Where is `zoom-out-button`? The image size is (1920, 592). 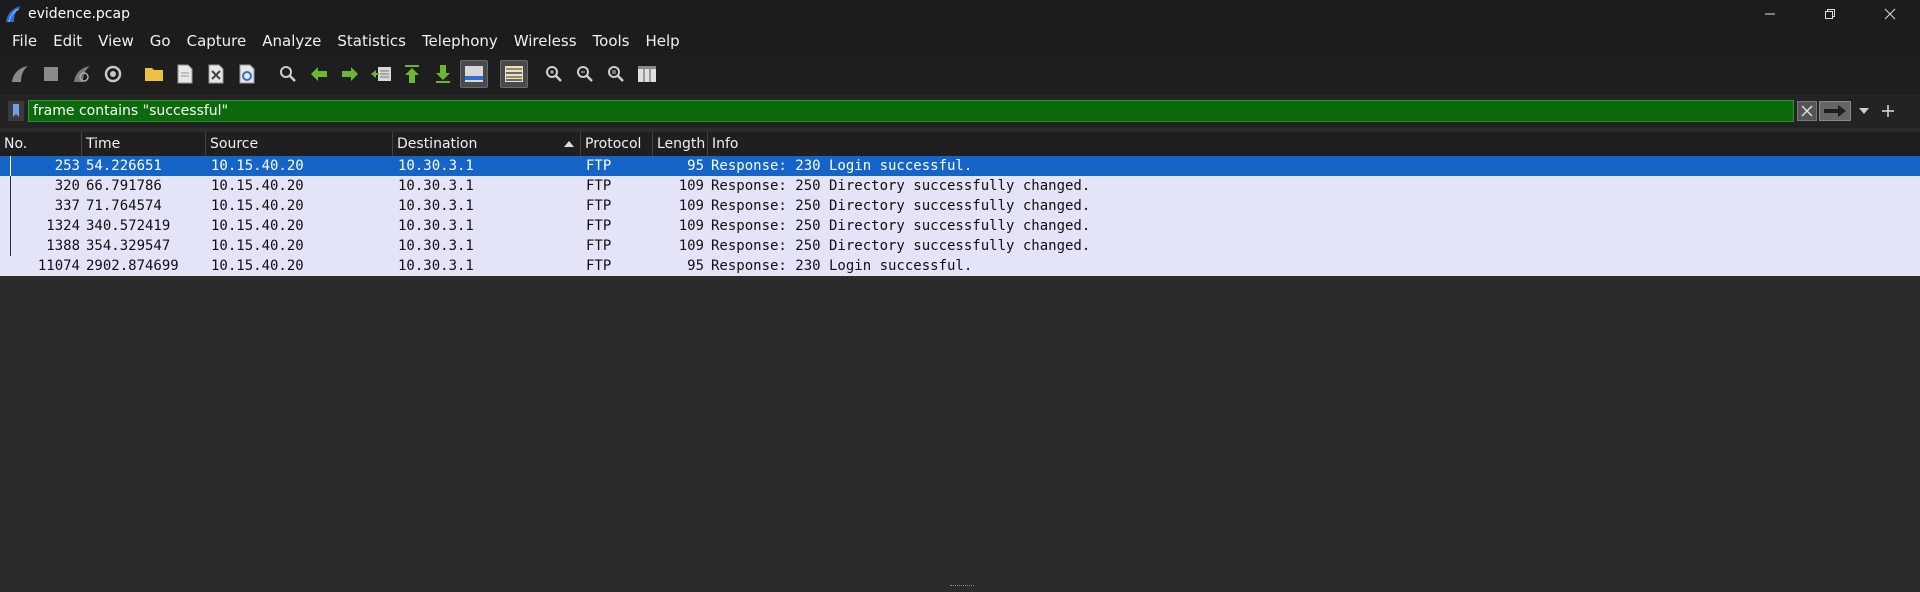
zoom-out-button is located at coordinates (585, 74).